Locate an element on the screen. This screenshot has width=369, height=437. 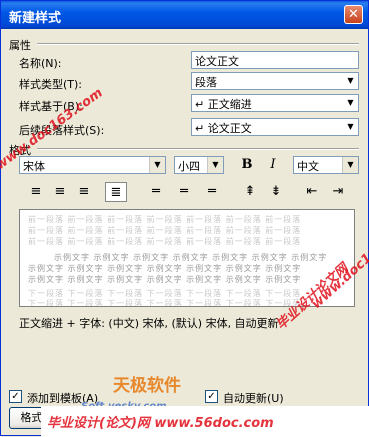
one-half-spacing-button: ═ is located at coordinates (184, 192).